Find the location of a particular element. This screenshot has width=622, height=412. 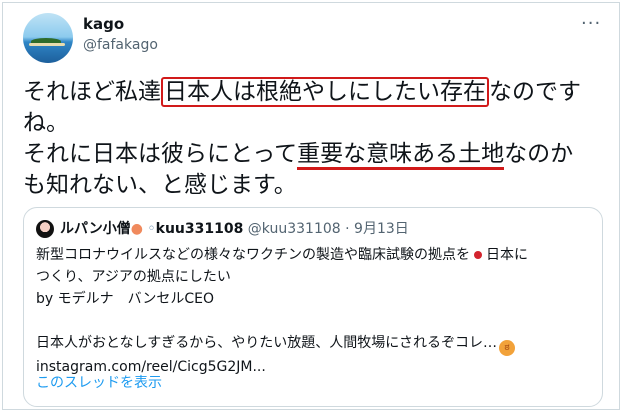

avatar is located at coordinates (48, 38).